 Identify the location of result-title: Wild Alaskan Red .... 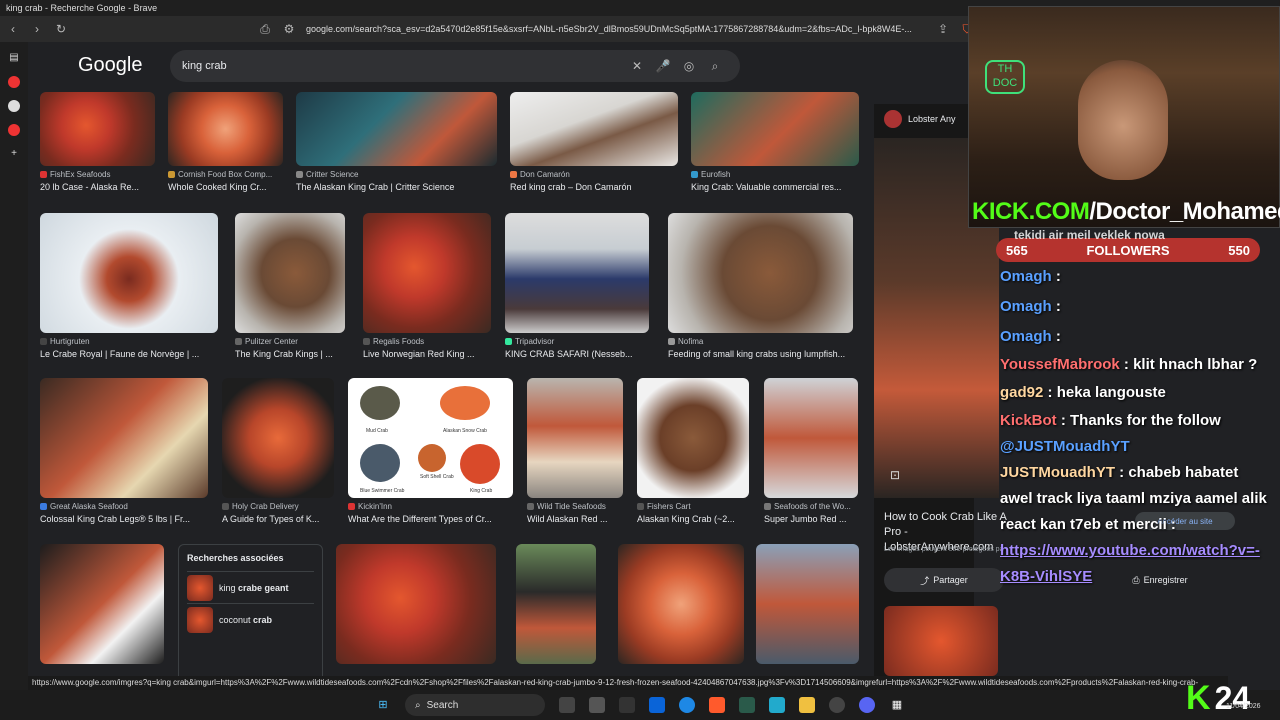
(575, 519).